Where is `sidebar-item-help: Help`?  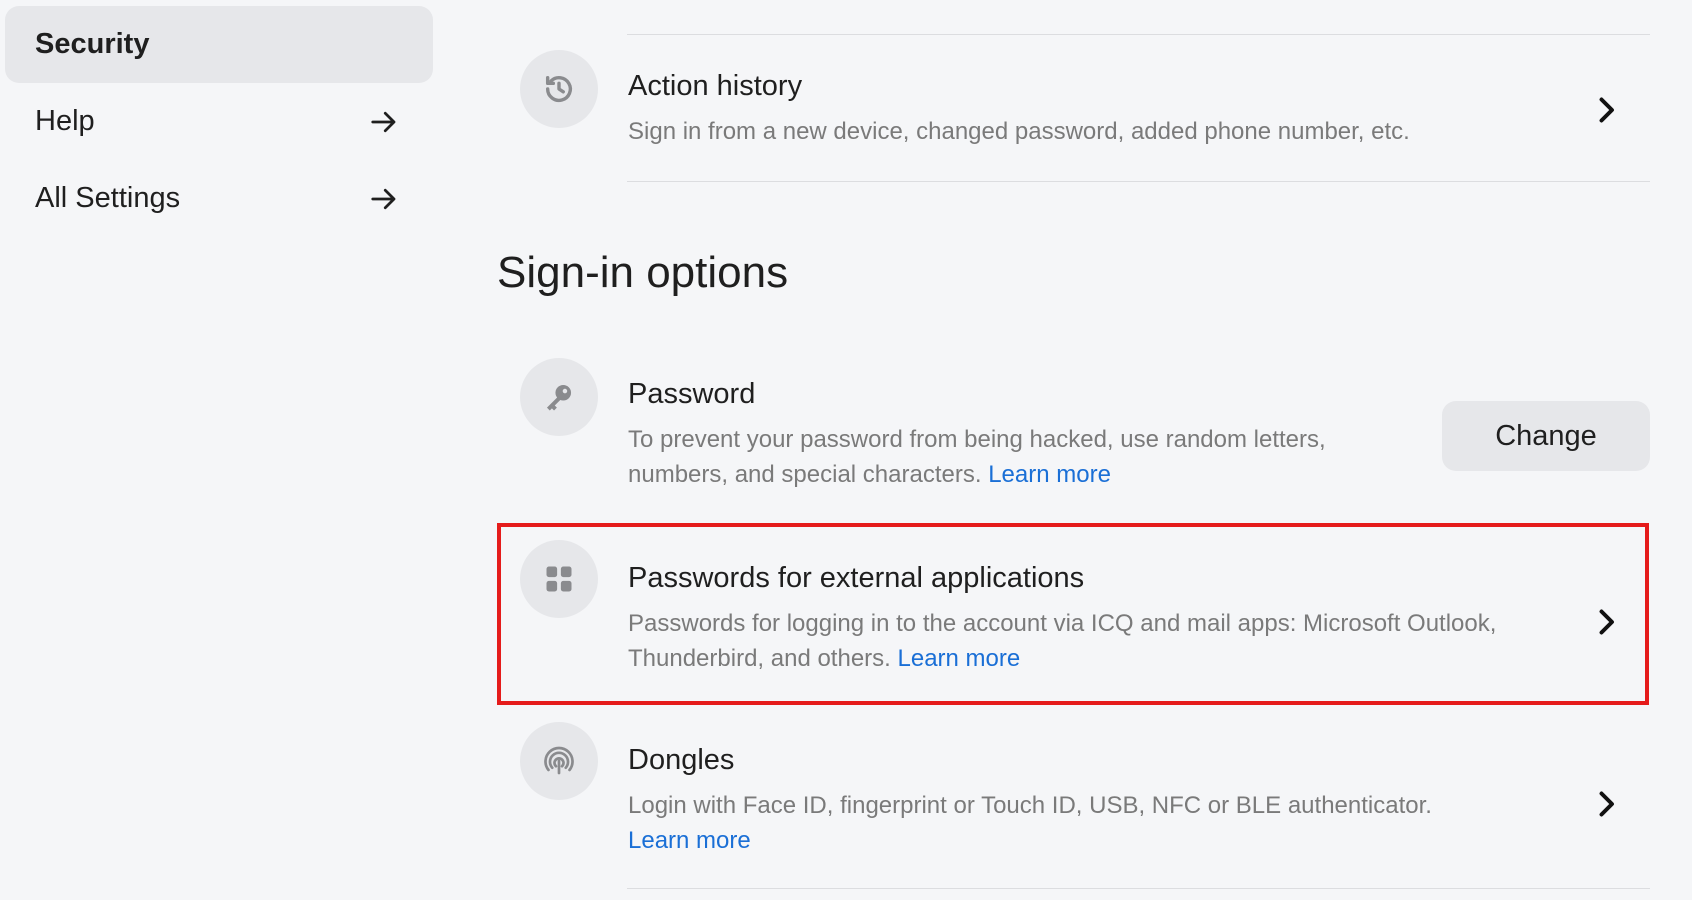
sidebar-item-help: Help is located at coordinates (219, 121).